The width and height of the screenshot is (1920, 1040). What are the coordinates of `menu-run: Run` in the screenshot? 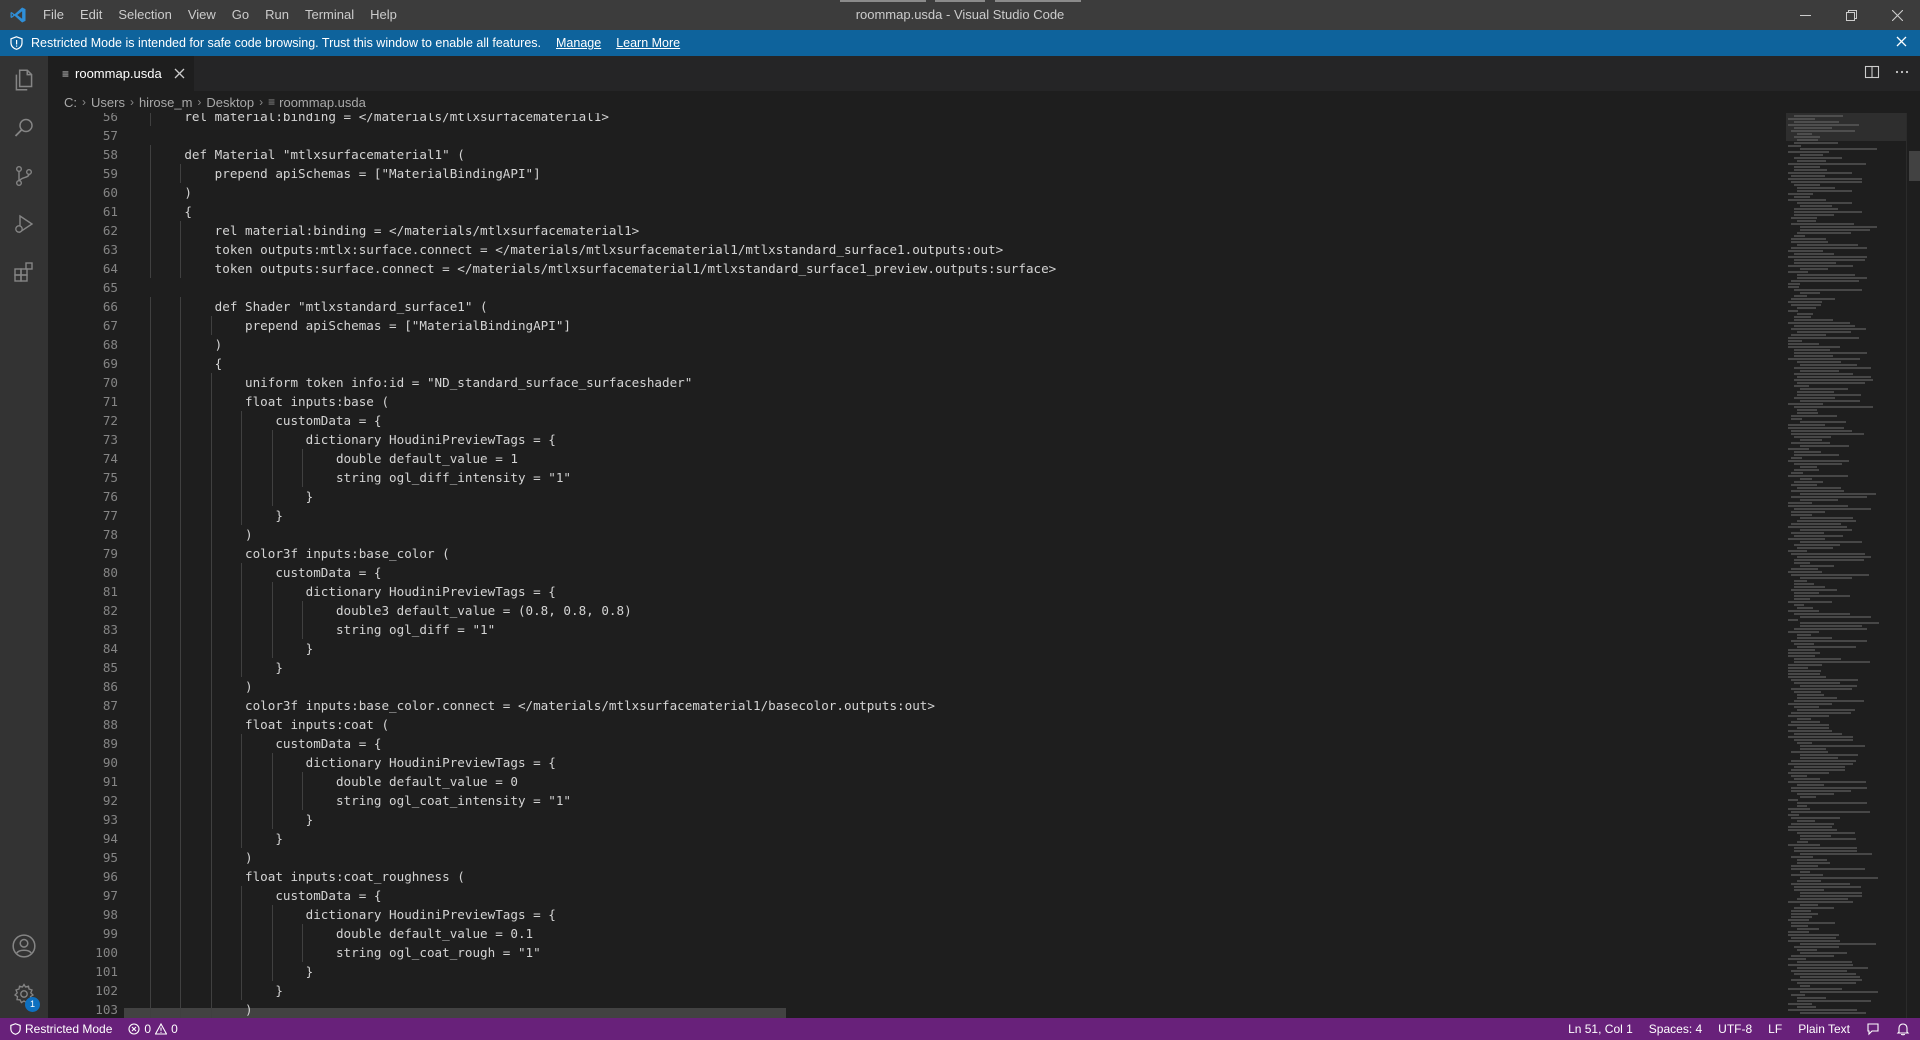 It's located at (277, 15).